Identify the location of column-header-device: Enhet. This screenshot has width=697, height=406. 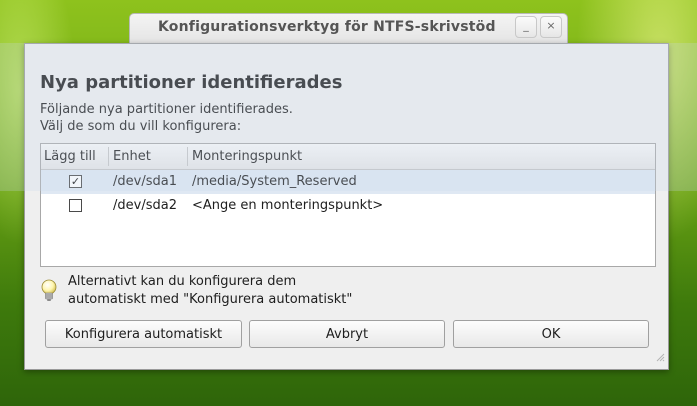
(132, 156).